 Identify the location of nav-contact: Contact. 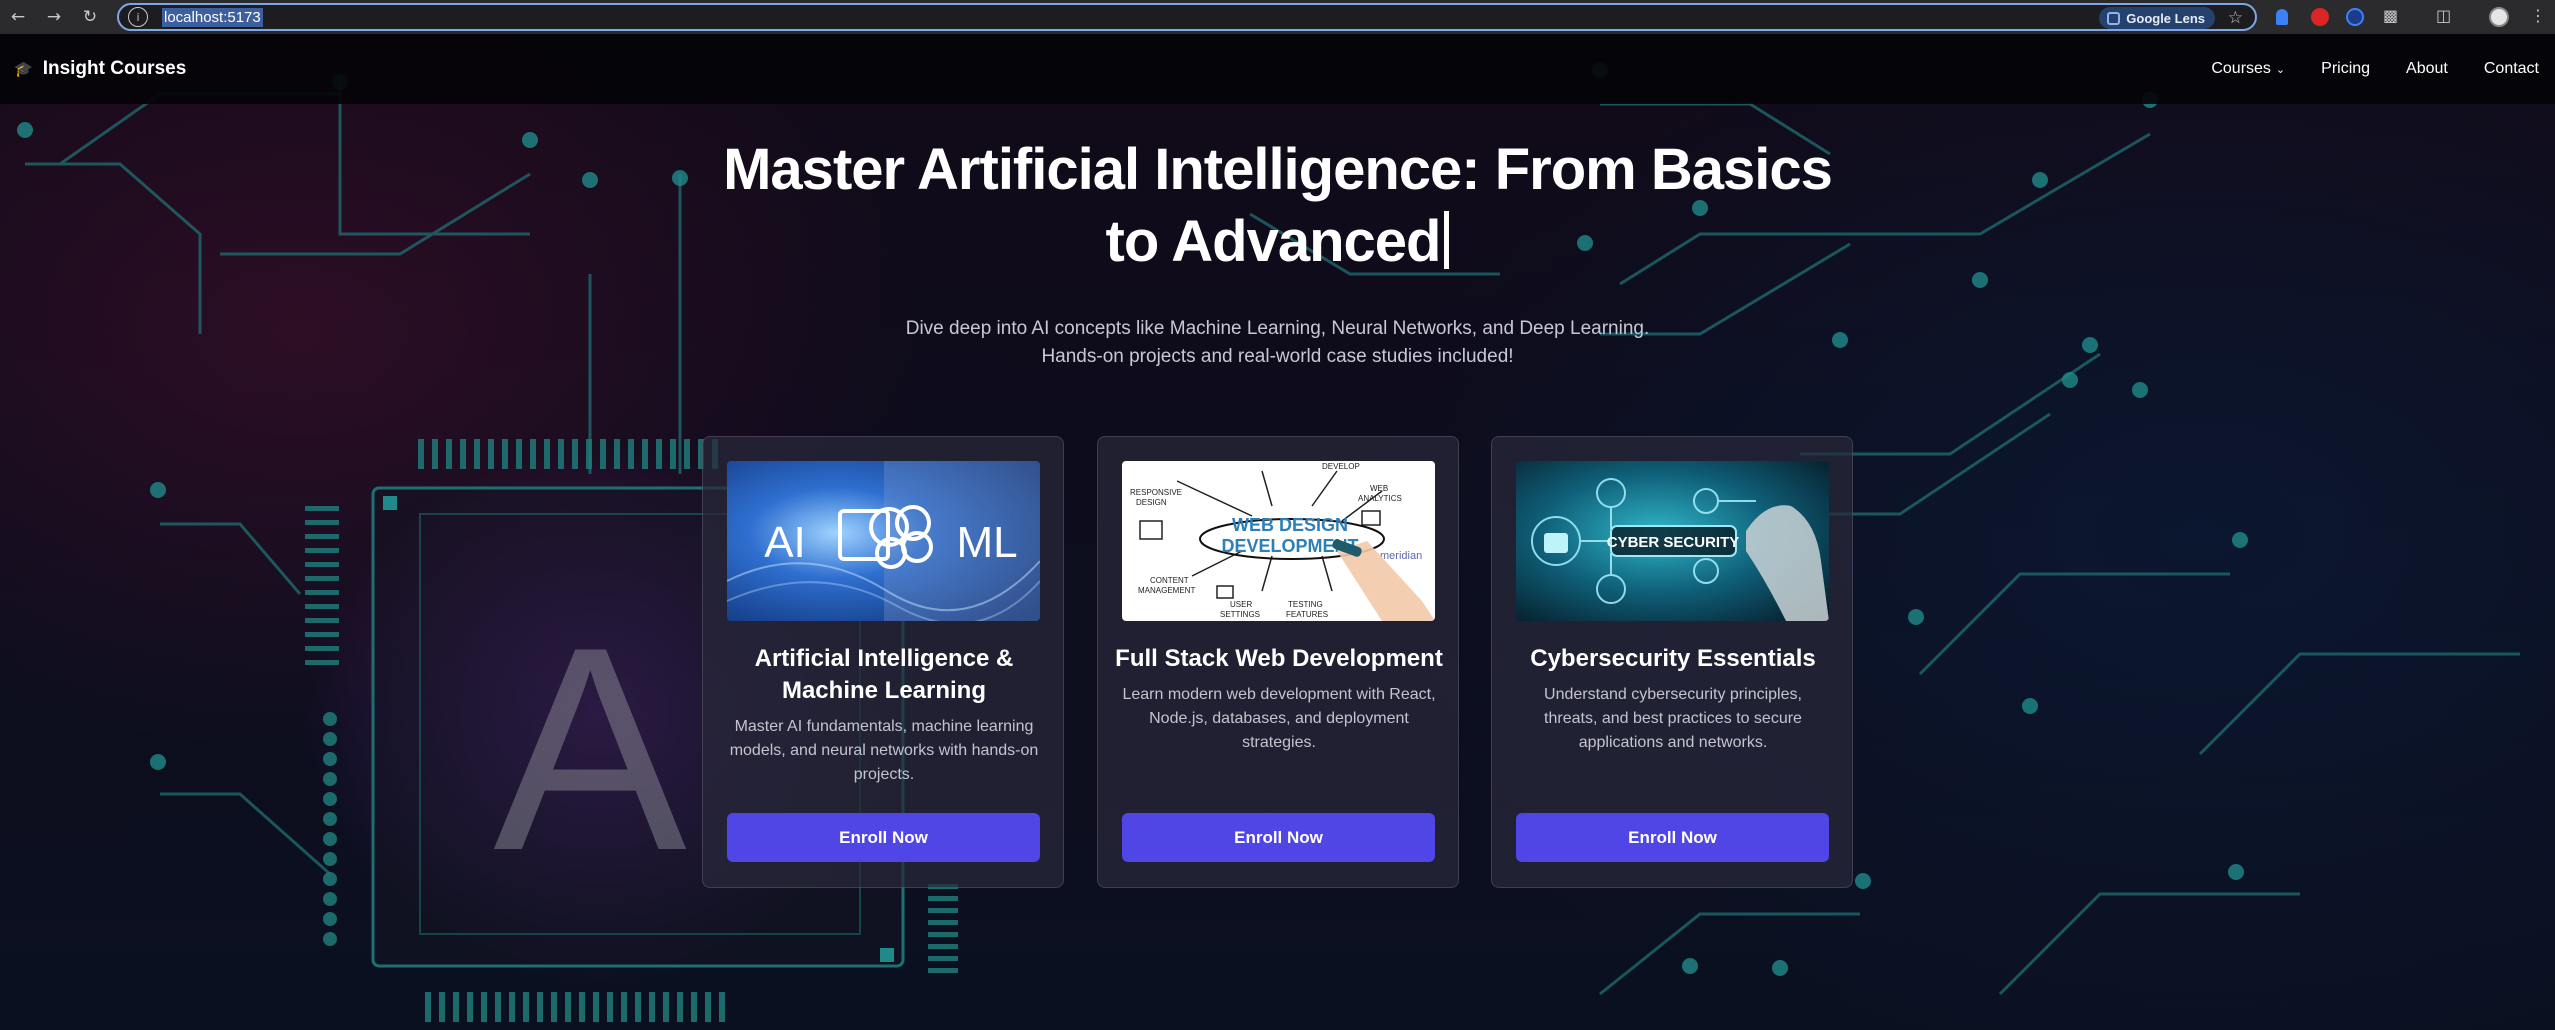
(2511, 69).